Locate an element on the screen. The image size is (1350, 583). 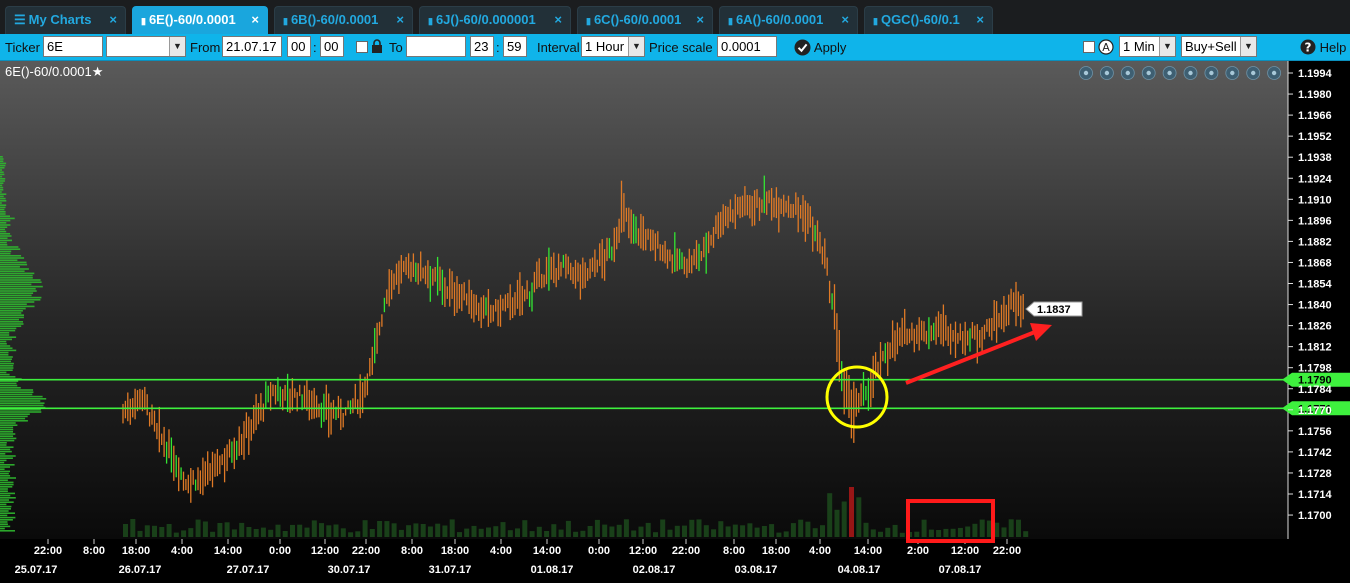
to-date-input is located at coordinates (436, 46).